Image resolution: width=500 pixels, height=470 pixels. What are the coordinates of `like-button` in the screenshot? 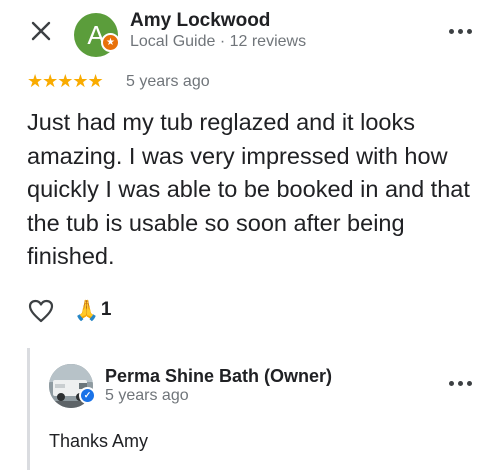 It's located at (41, 311).